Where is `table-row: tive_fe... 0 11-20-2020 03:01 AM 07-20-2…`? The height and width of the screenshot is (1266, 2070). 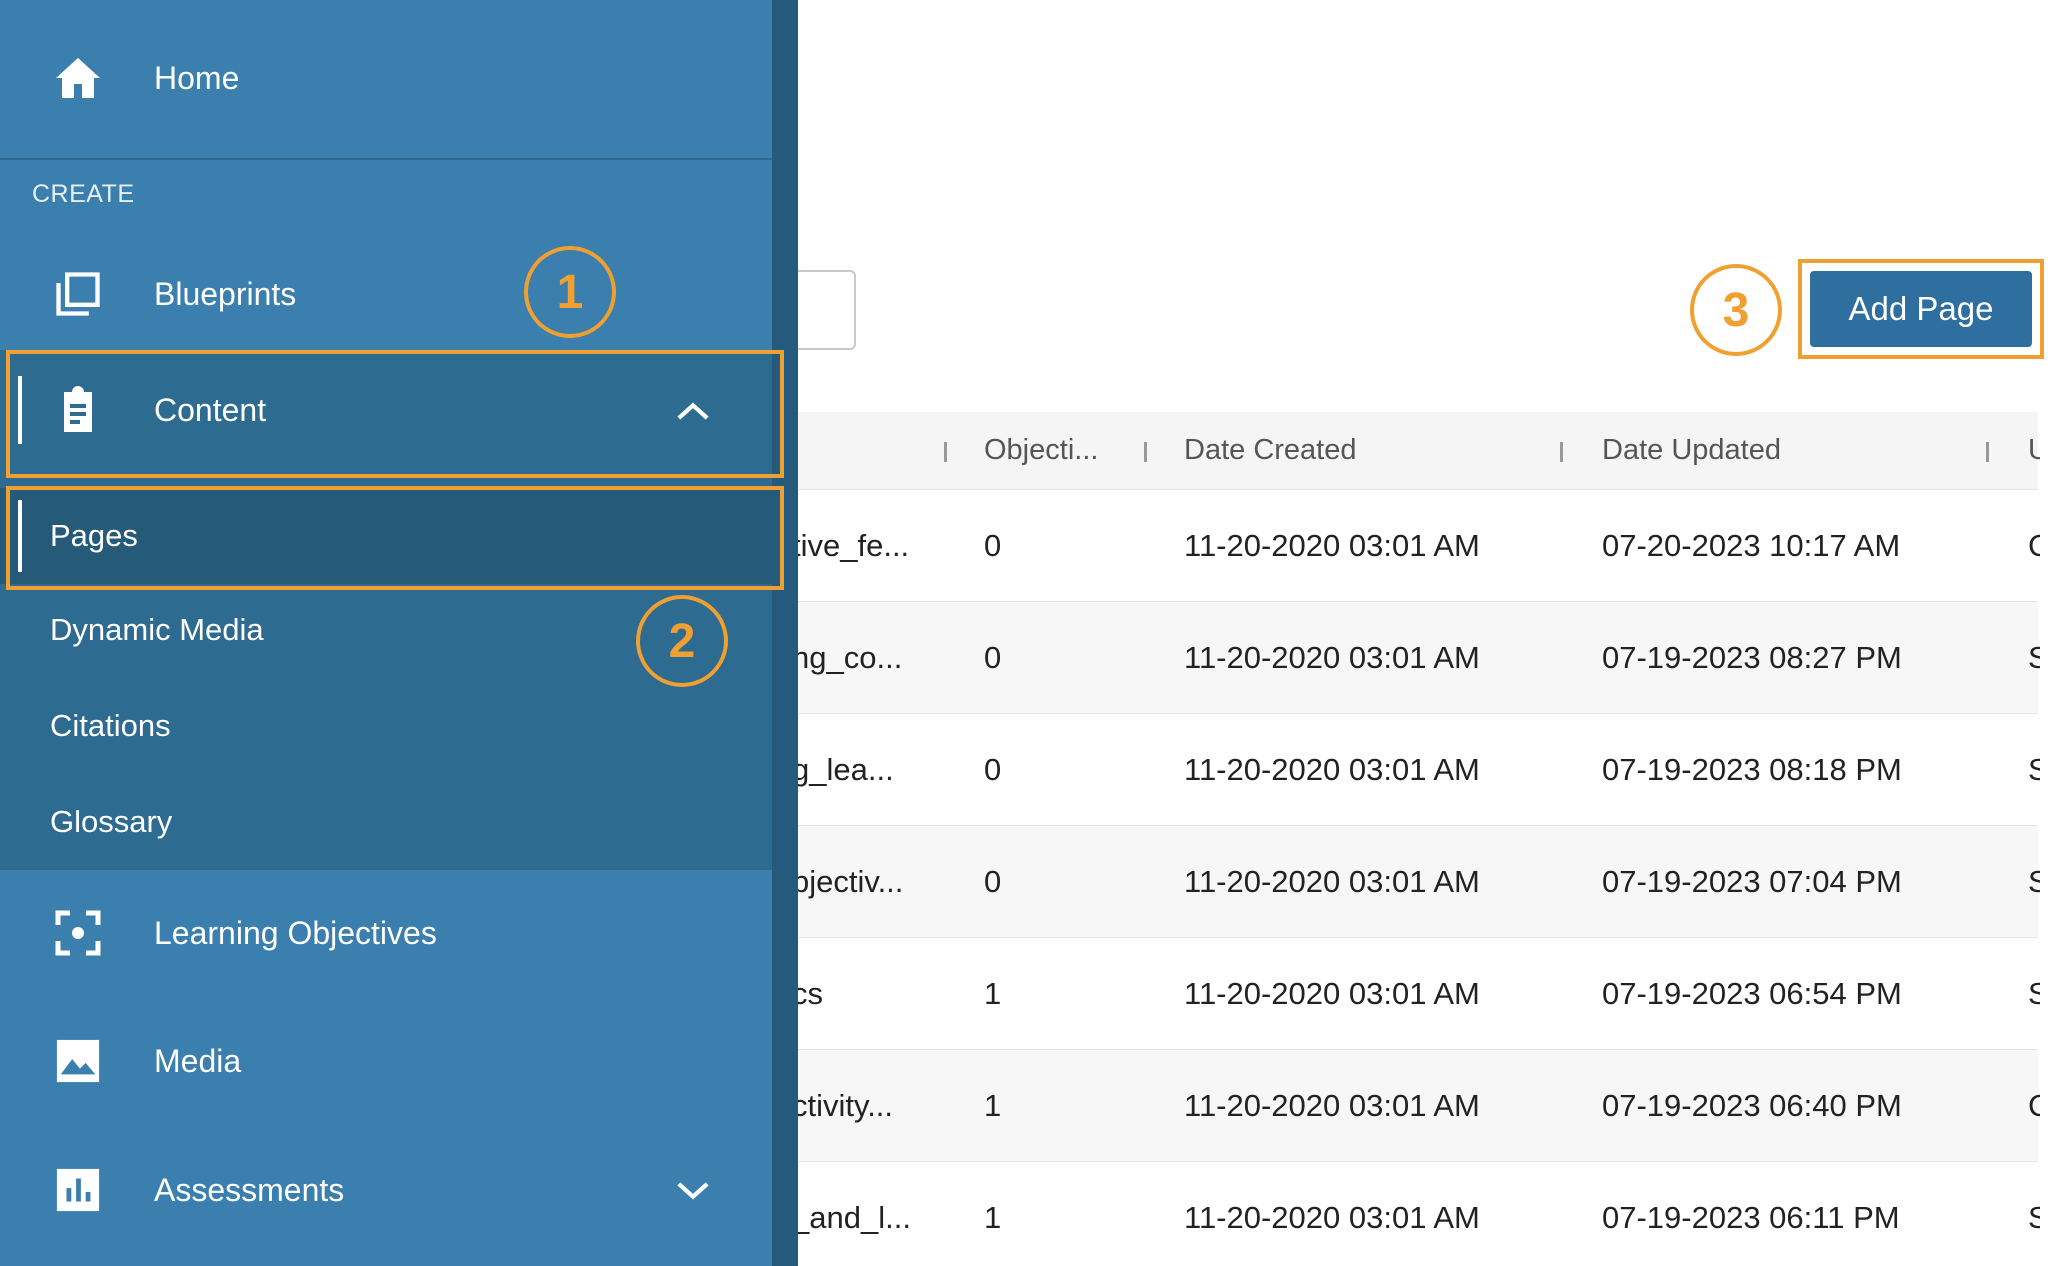
table-row: tive_fe... 0 11-20-2020 03:01 AM 07-20-2… is located at coordinates (1400, 546).